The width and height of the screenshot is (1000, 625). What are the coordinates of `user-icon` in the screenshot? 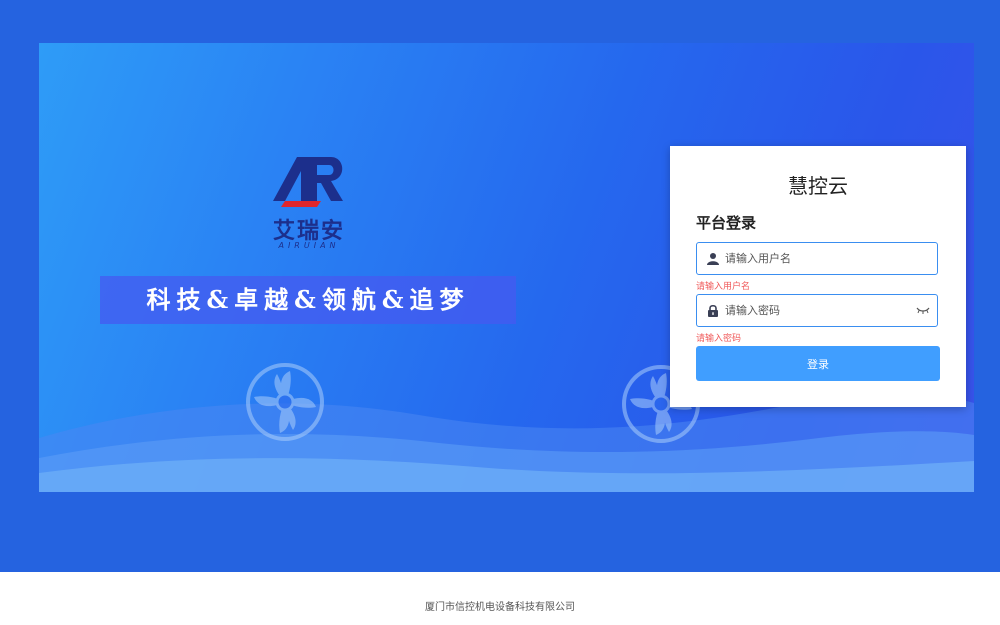 It's located at (713, 259).